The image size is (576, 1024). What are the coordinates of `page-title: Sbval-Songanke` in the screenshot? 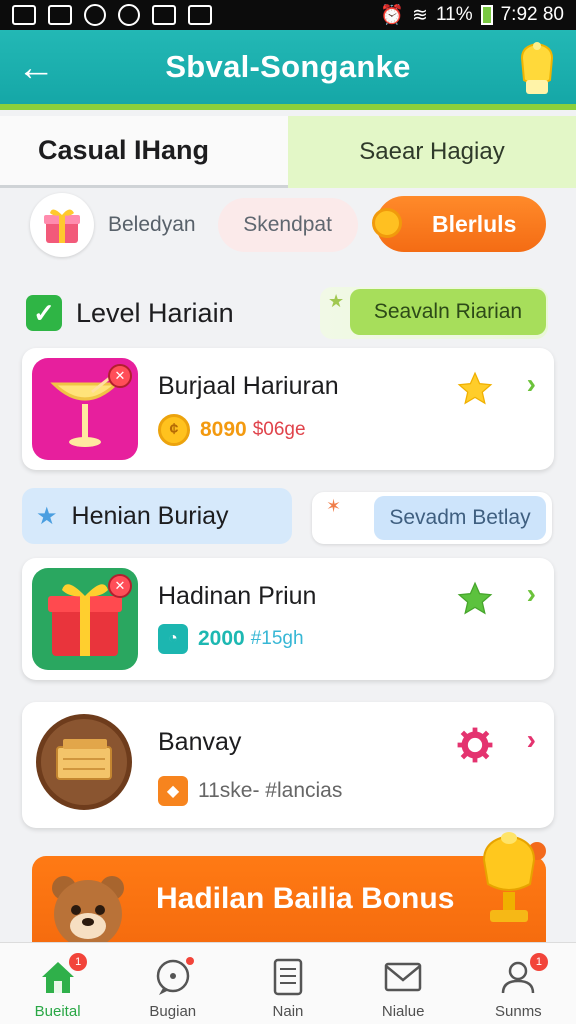 It's located at (288, 66).